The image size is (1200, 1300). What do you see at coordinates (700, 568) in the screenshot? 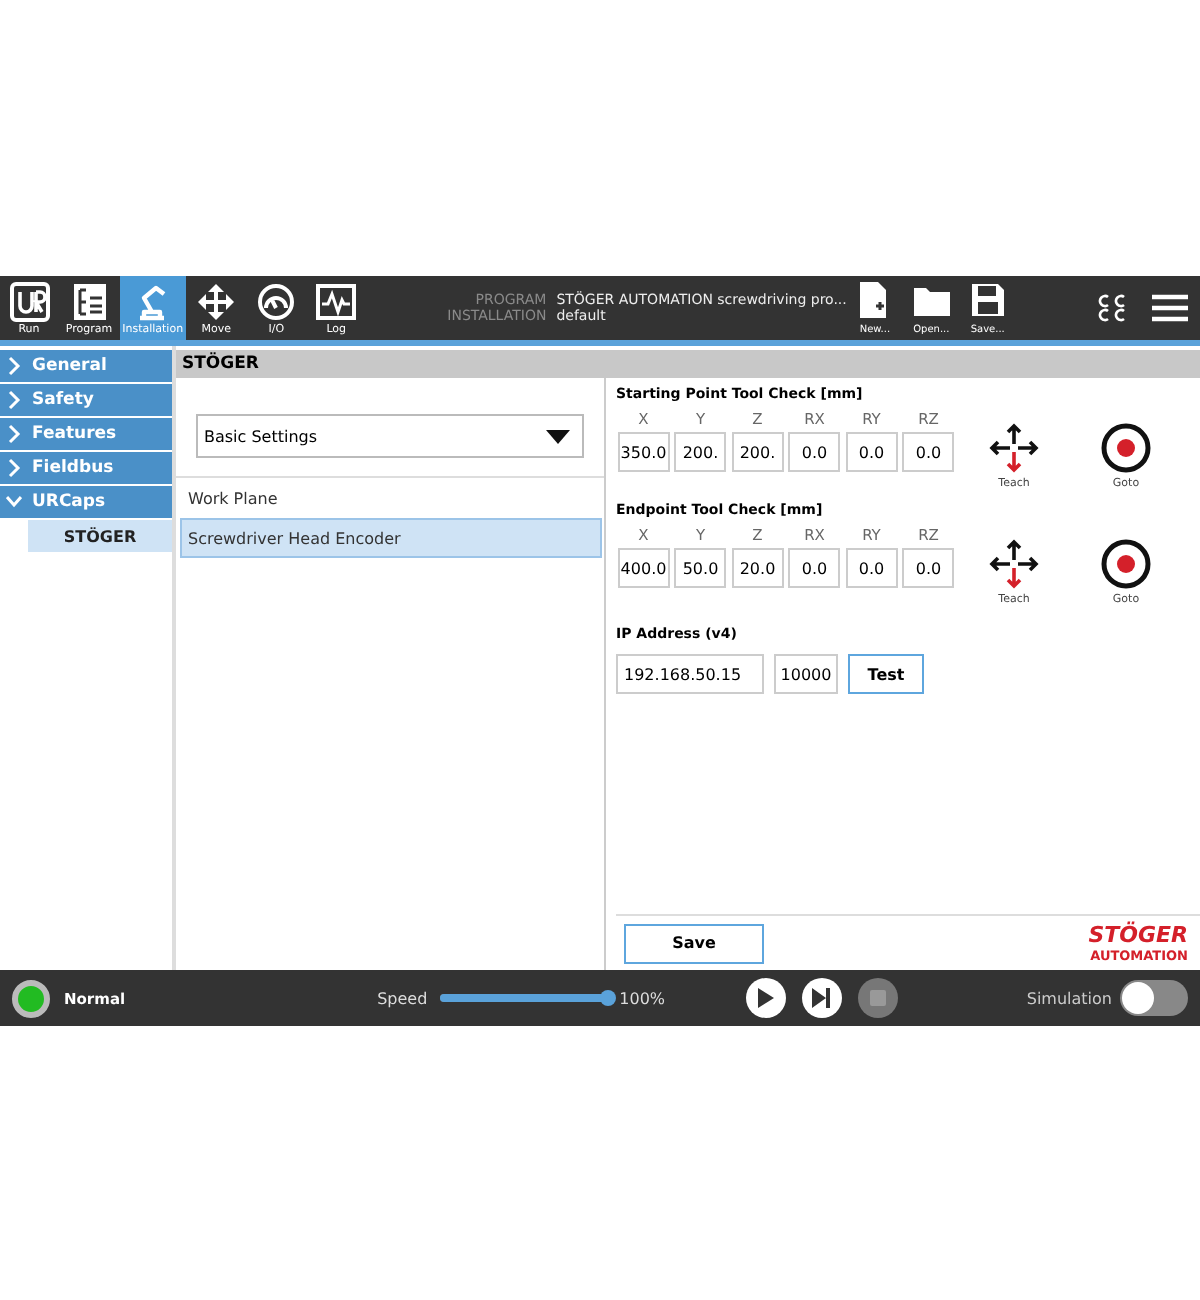
I see `coordinate-field: 50.0` at bounding box center [700, 568].